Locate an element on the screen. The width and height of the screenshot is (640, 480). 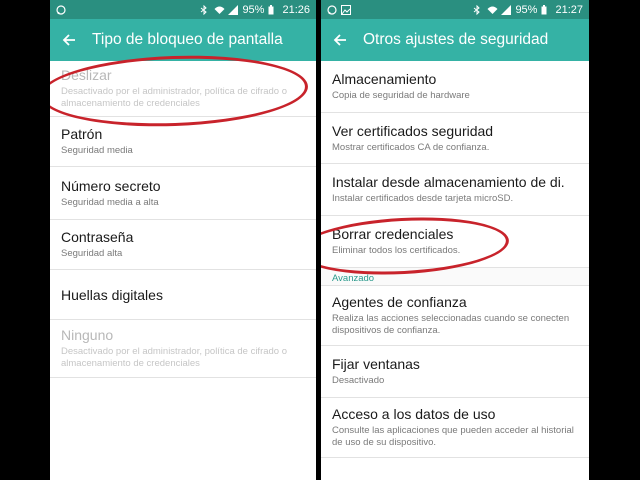
item-title: Número secreto is located at coordinates (111, 185).